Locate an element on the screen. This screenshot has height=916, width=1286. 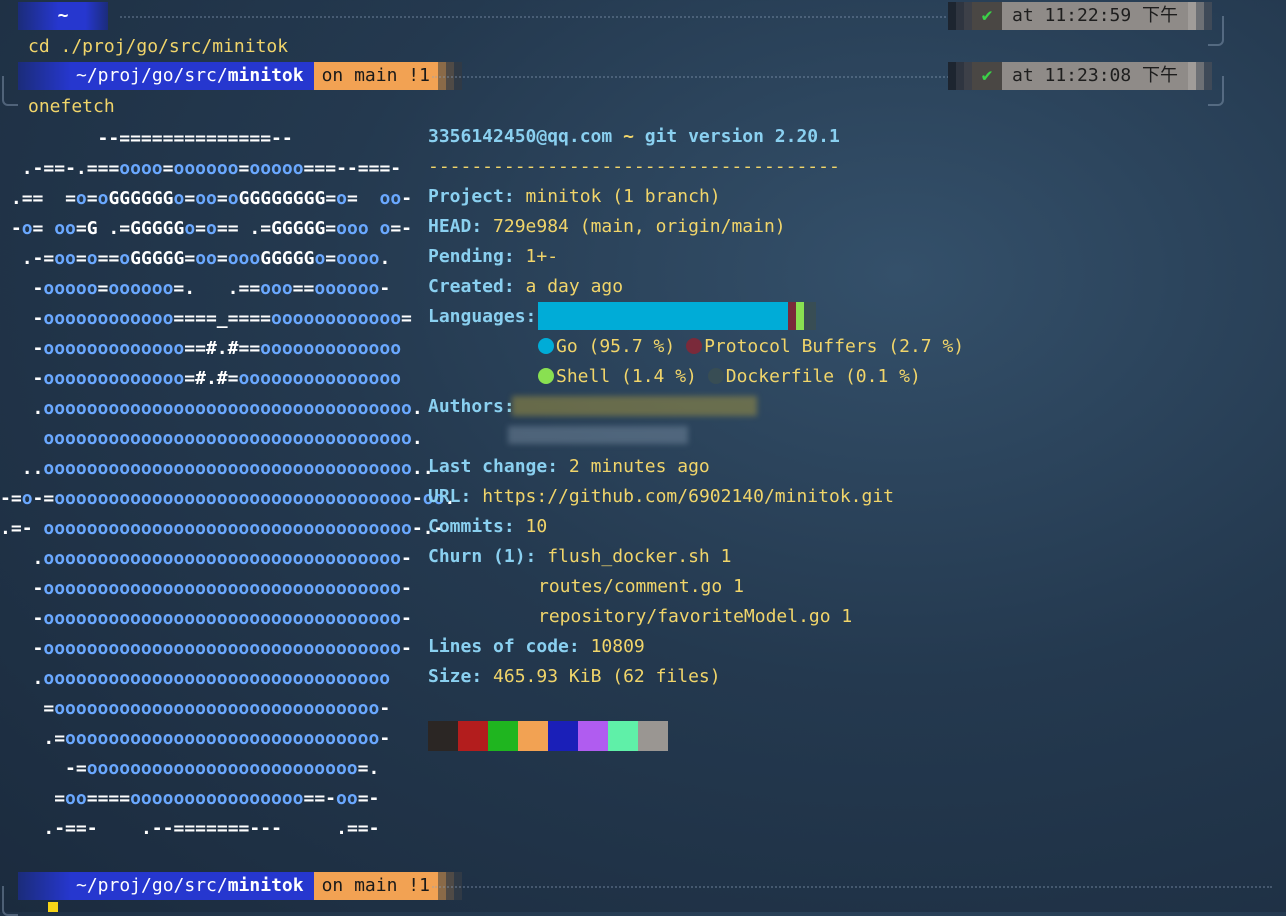
language-legend-row-1: Go (95.7 %) Protocol Buffers (2.7 %) is located at coordinates (696, 347).